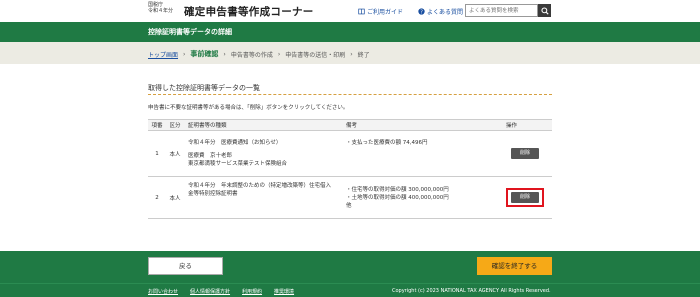  I want to click on highlight-box: 削除, so click(525, 197).